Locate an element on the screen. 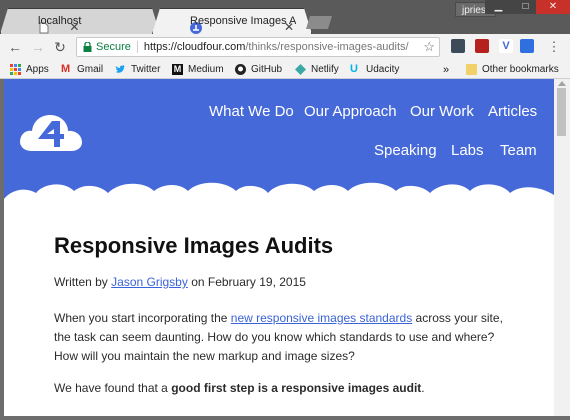 The image size is (570, 420). other-bookmarks-folder: Other bookmarks is located at coordinates (512, 69).